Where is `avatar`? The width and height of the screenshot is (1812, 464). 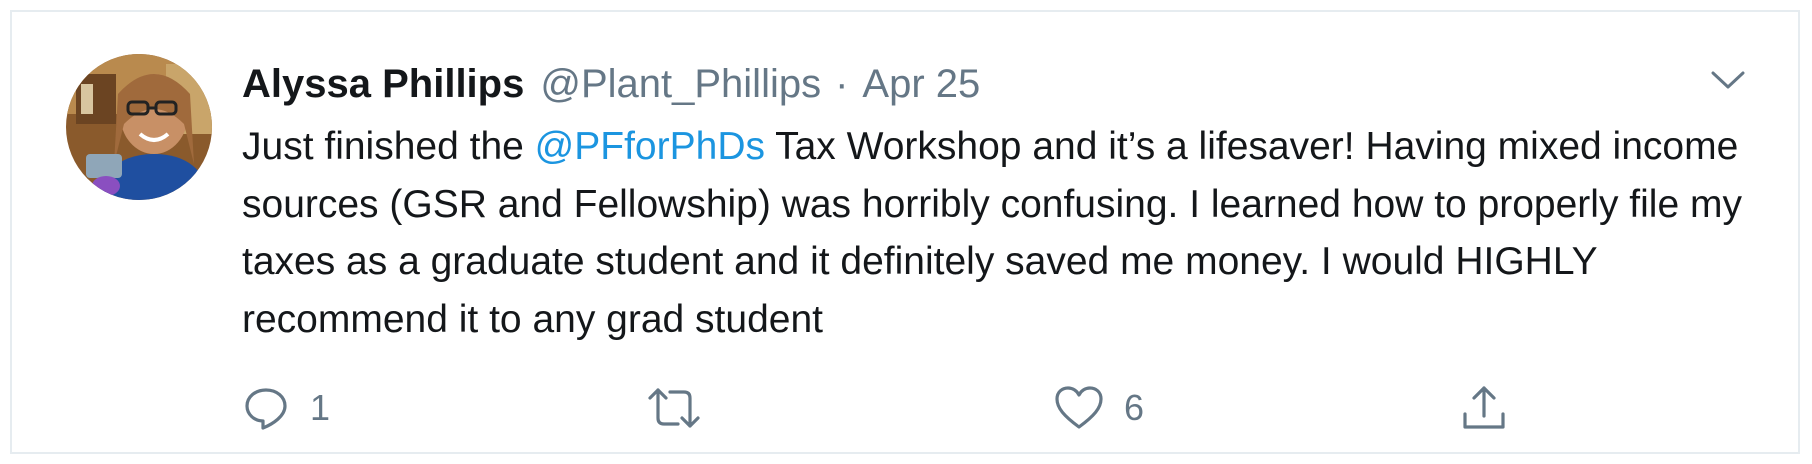
avatar is located at coordinates (139, 127).